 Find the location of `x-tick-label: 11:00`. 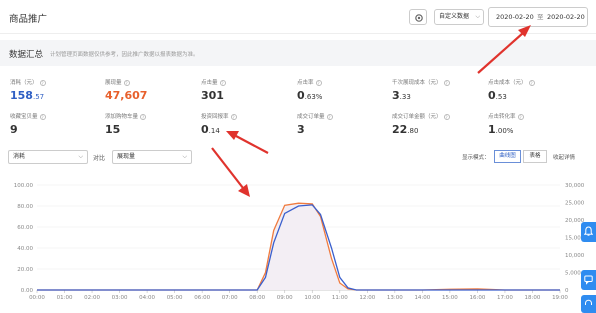

x-tick-label: 11:00 is located at coordinates (340, 298).